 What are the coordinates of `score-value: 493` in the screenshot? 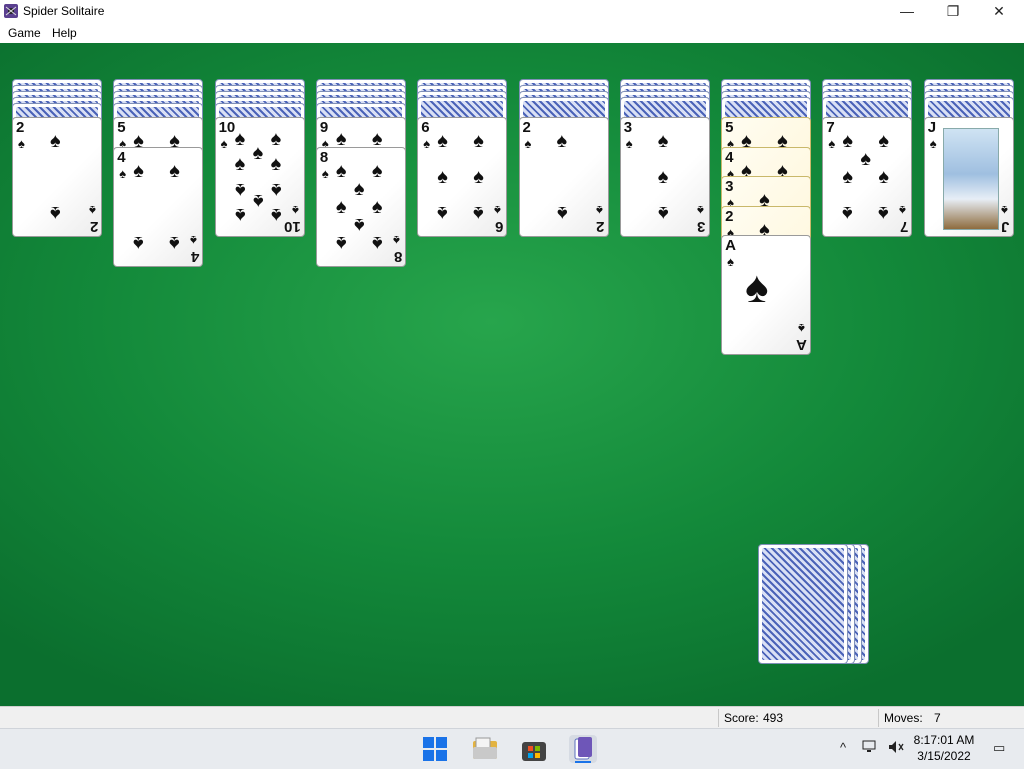 It's located at (773, 718).